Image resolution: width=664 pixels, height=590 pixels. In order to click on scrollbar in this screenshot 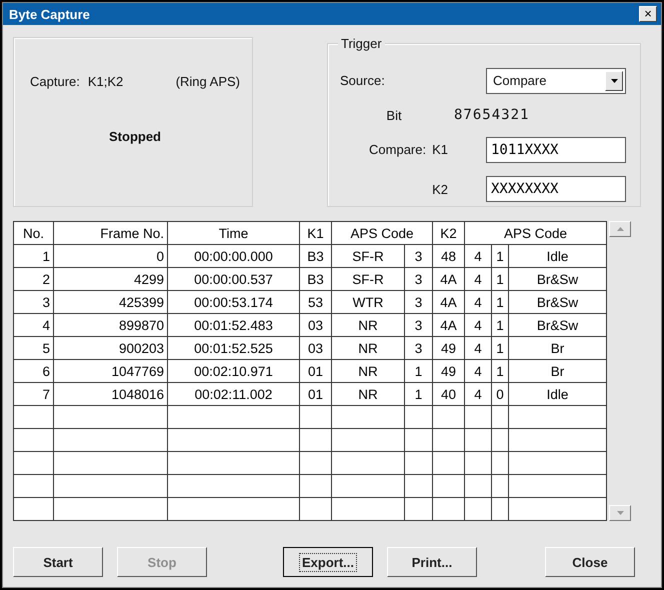, I will do `click(620, 371)`.